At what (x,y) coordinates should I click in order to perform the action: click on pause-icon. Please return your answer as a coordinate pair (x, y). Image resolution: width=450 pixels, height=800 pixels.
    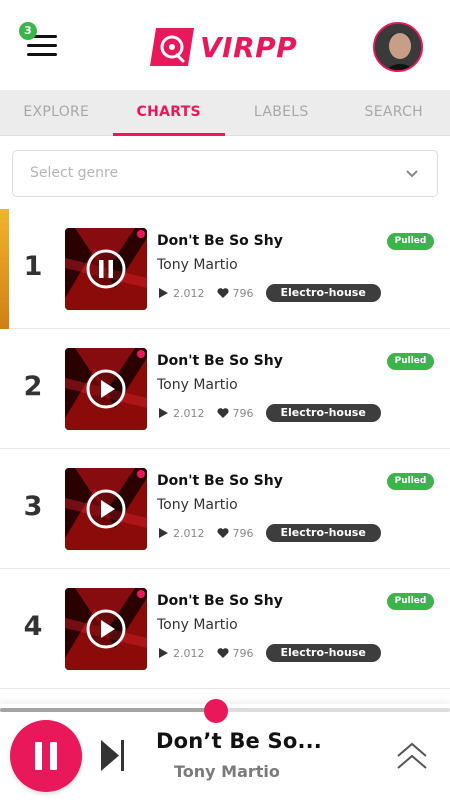
    Looking at the image, I should click on (106, 269).